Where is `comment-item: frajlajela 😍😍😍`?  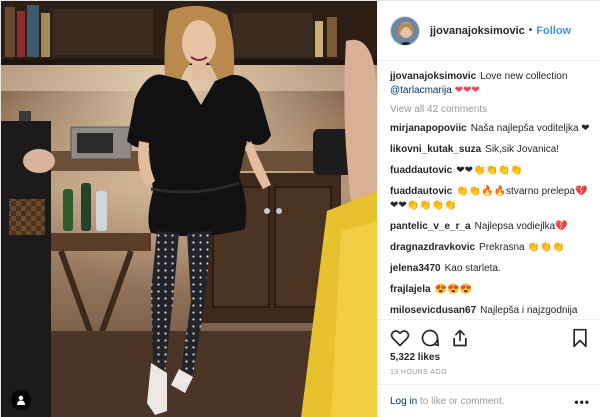 comment-item: frajlajela 😍😍😍 is located at coordinates (491, 290).